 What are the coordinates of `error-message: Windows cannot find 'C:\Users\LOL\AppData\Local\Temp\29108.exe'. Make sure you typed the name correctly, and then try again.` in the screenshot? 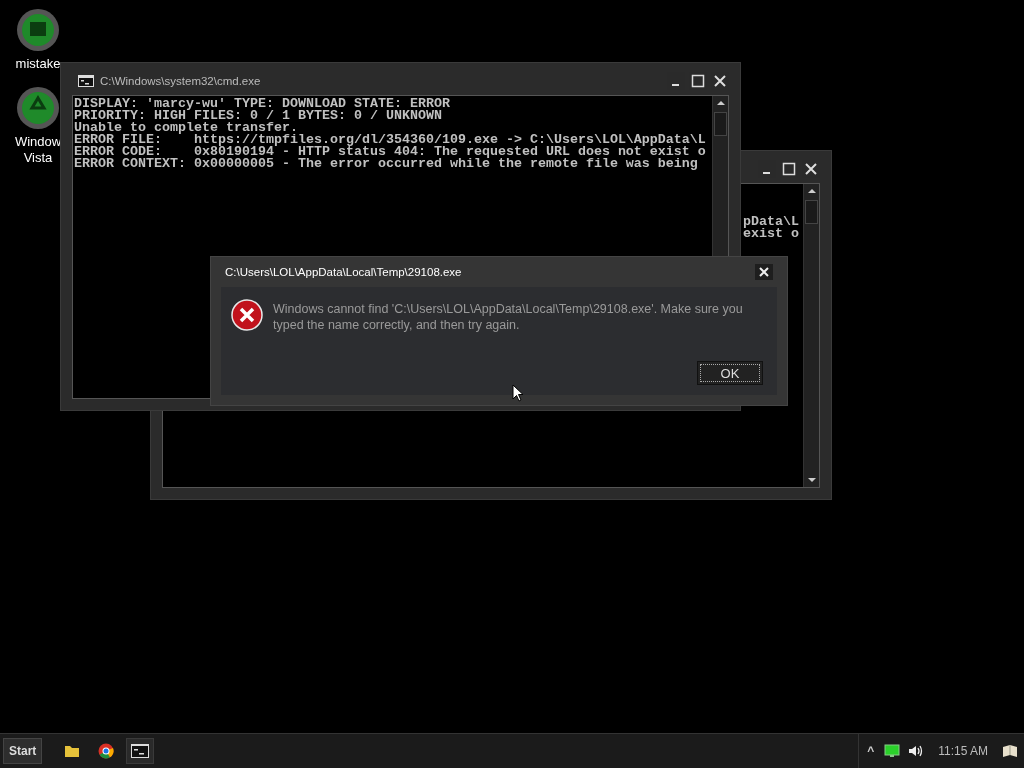 It's located at (508, 317).